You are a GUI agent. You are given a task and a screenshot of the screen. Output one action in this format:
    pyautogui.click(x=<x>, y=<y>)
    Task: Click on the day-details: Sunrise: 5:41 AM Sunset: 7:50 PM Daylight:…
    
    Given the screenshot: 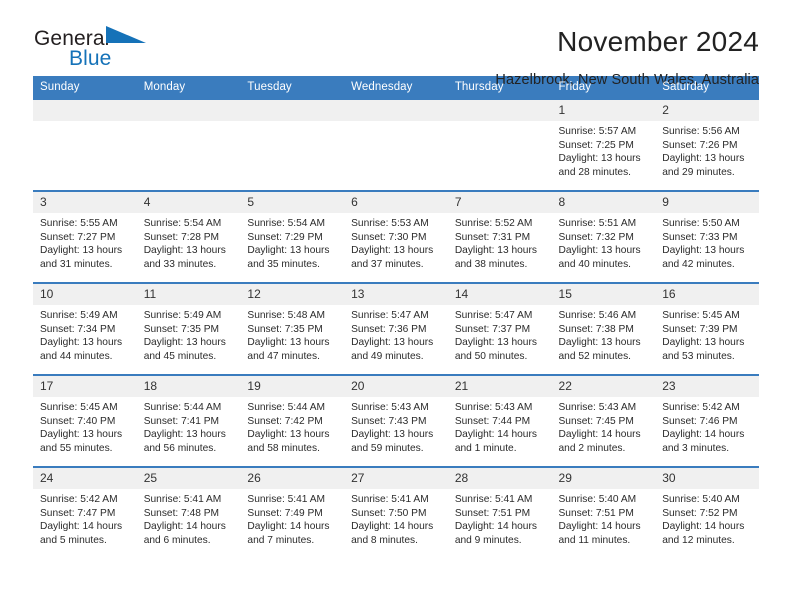 What is the action you would take?
    pyautogui.click(x=396, y=518)
    